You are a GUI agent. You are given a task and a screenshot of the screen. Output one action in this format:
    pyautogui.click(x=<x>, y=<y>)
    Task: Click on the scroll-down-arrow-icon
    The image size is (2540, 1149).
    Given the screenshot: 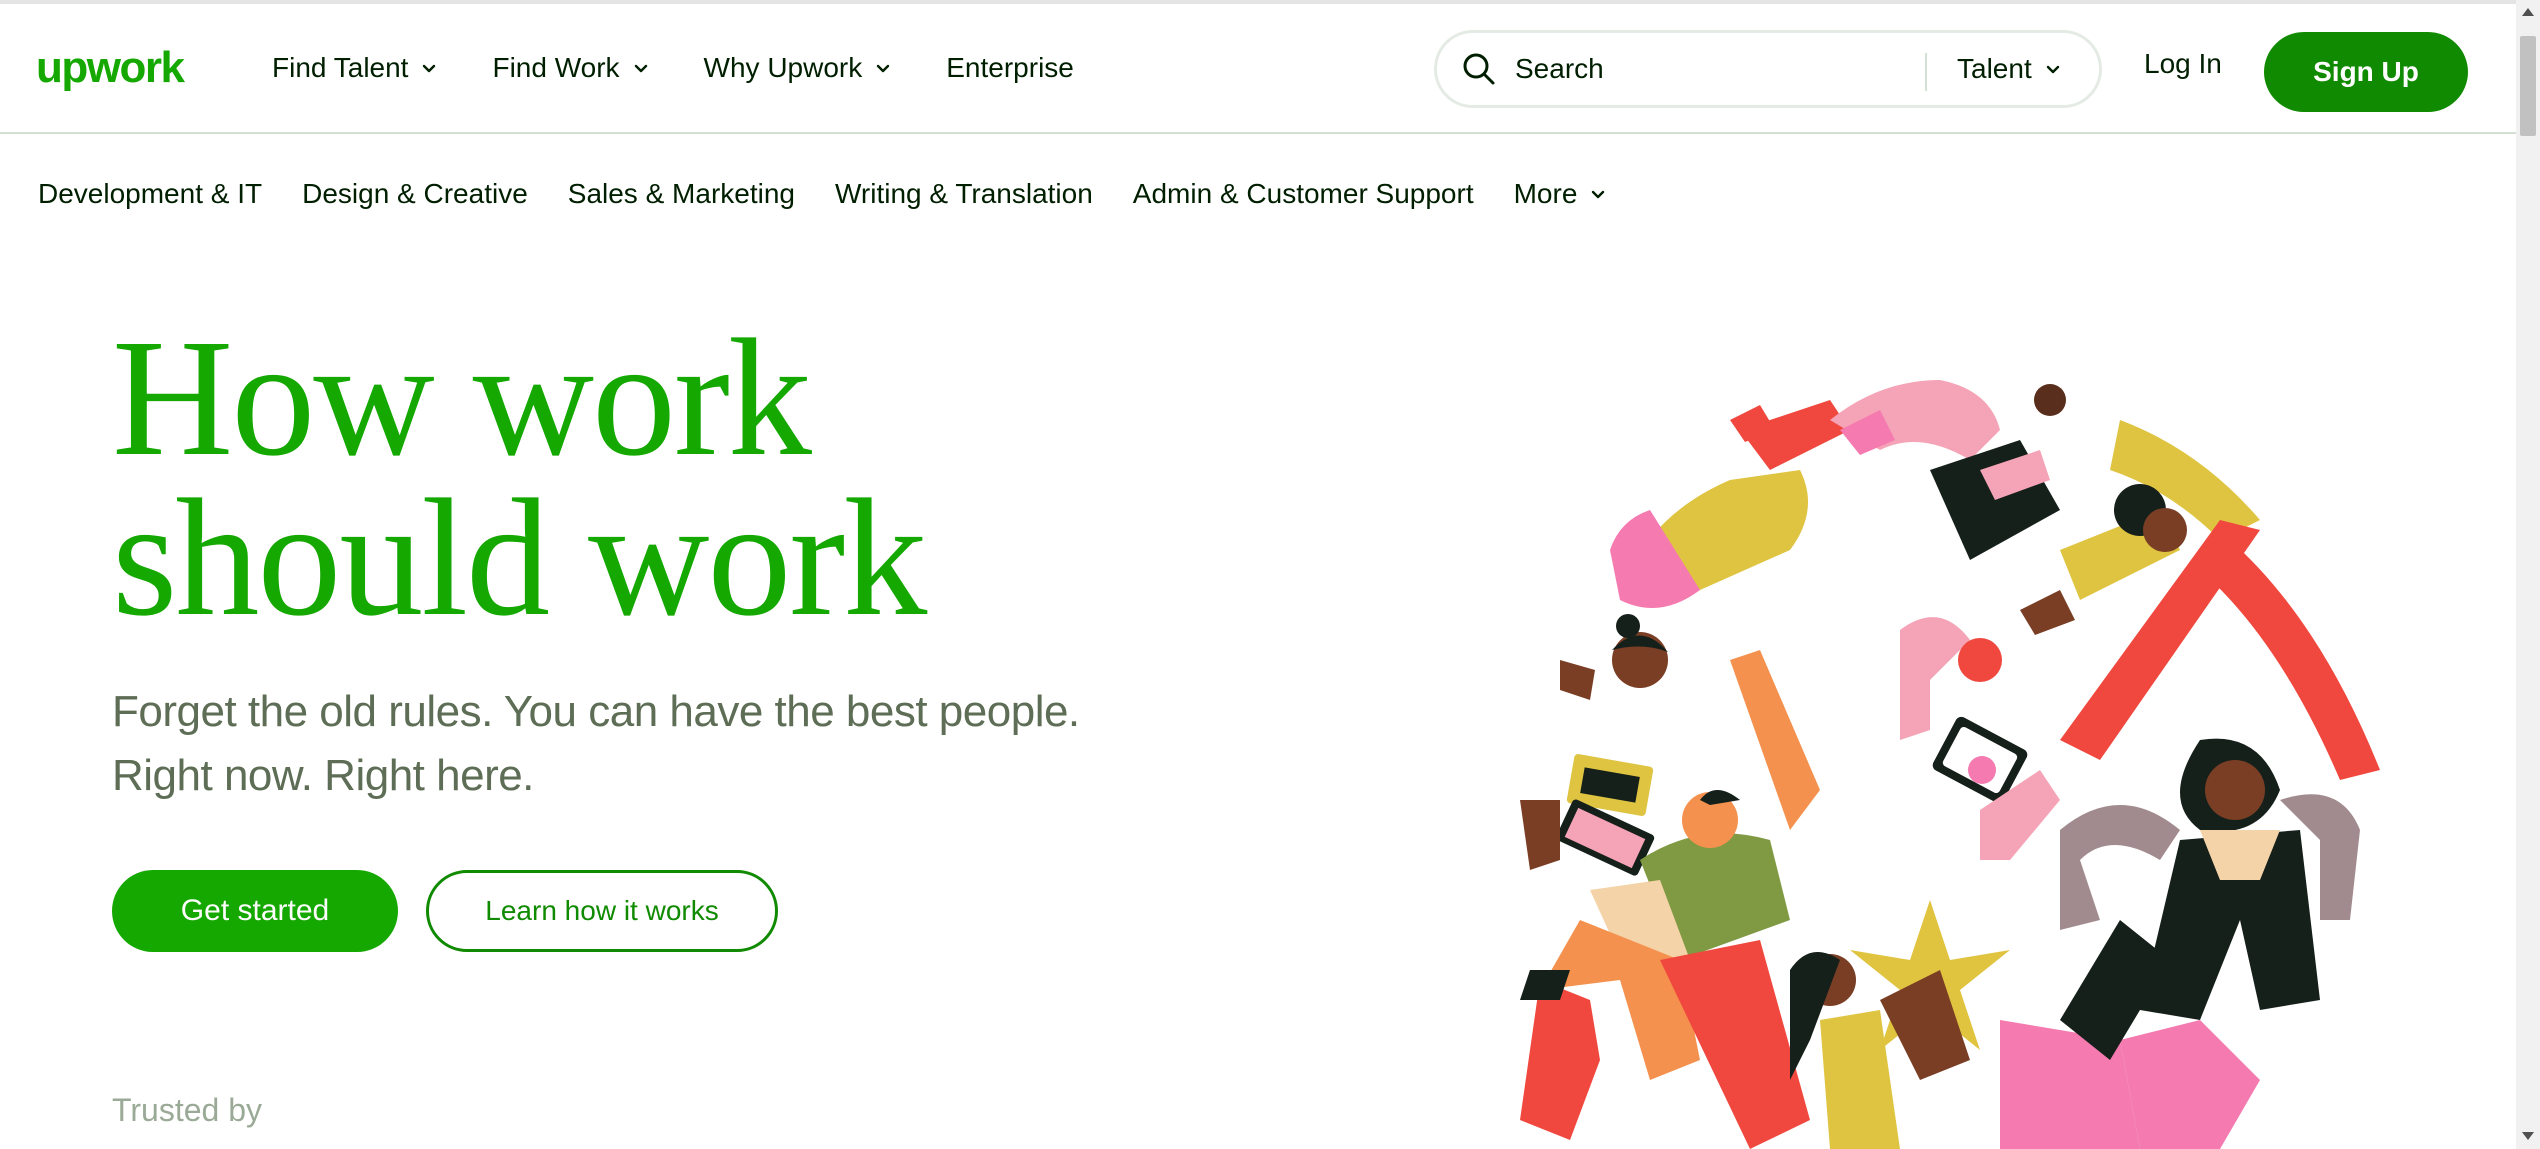 What is the action you would take?
    pyautogui.click(x=2528, y=1136)
    